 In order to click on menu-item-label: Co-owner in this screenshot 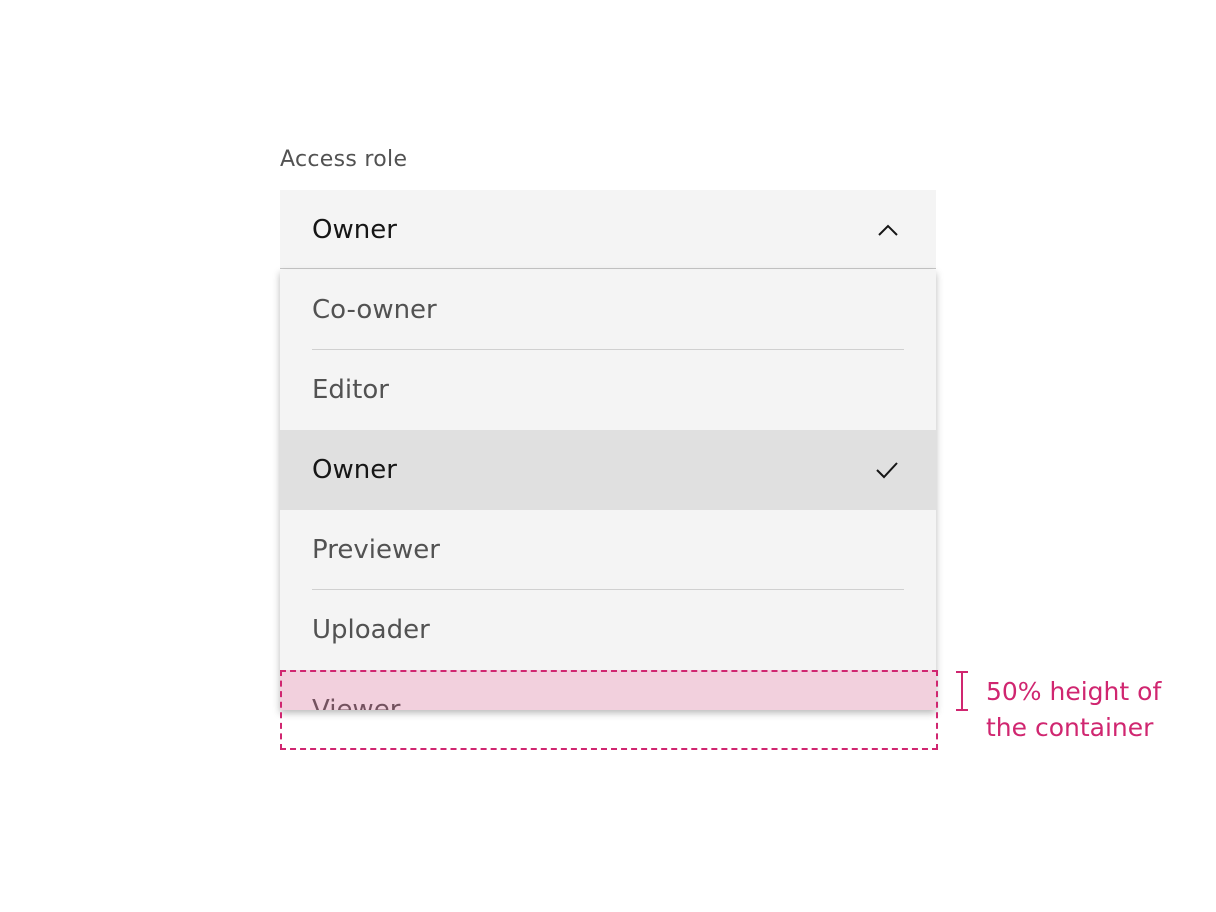, I will do `click(374, 310)`.